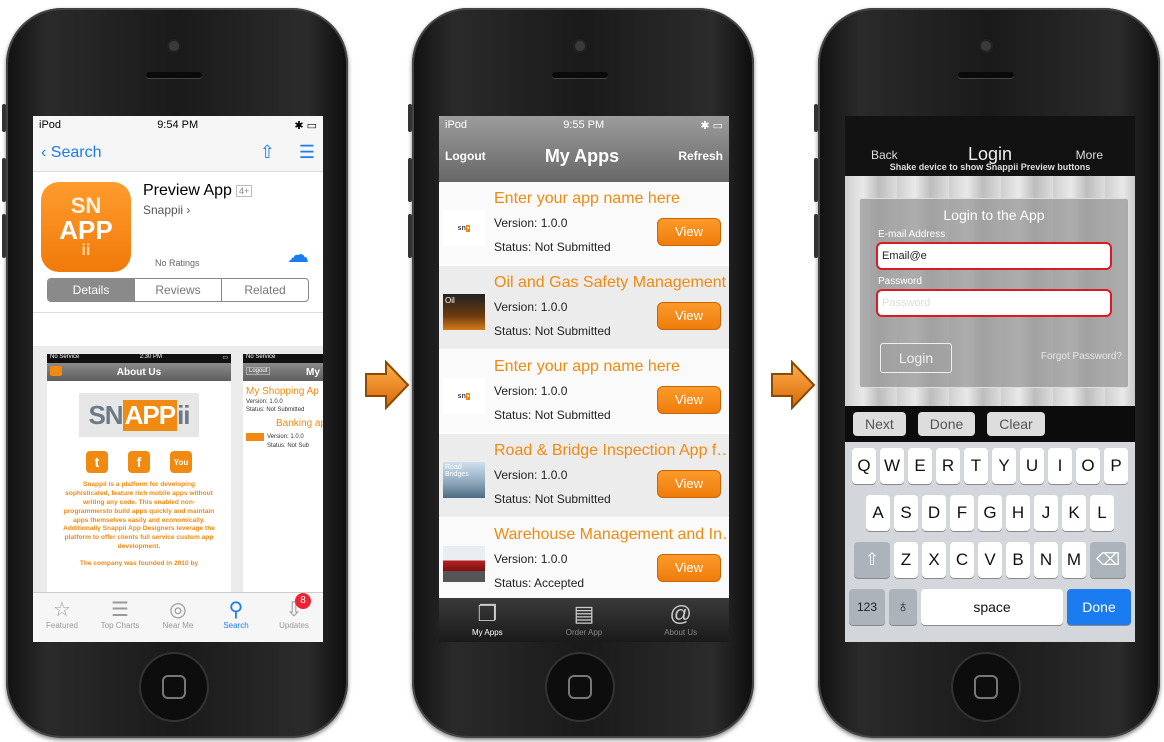  Describe the element at coordinates (275, 410) in the screenshot. I see `mini-app-status: Status: Not Submitted` at that location.